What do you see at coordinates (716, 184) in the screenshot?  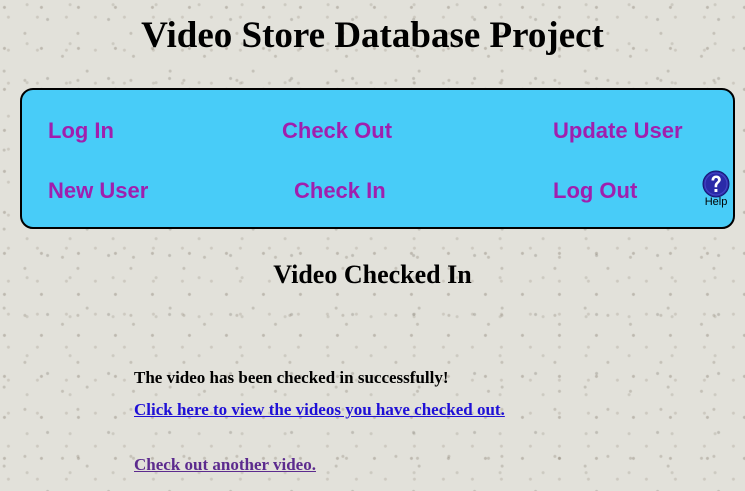 I see `question-mark-icon` at bounding box center [716, 184].